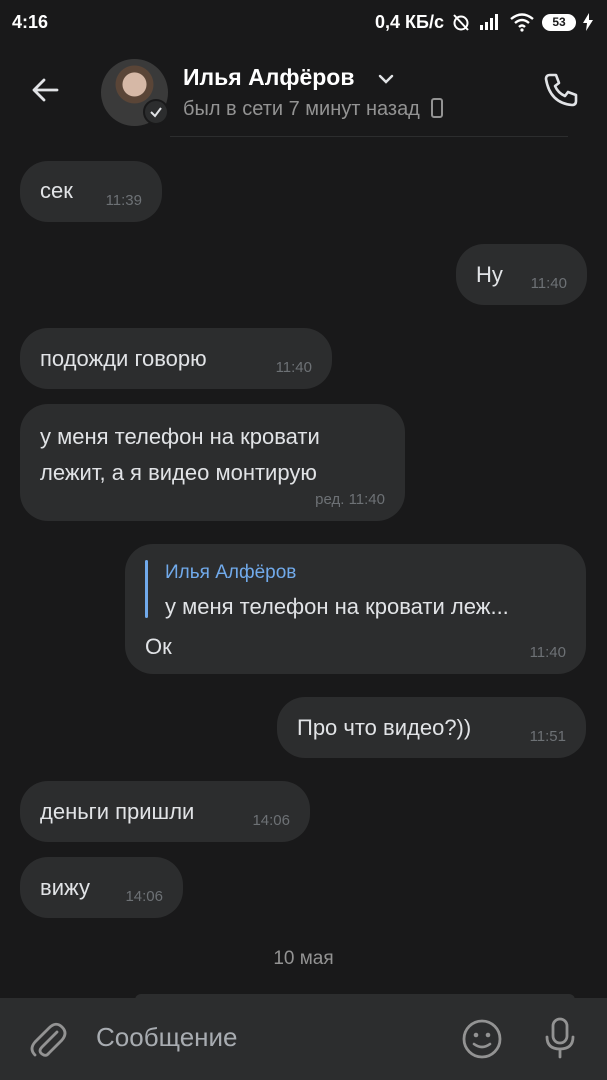  What do you see at coordinates (231, 572) in the screenshot?
I see `reply-author: Илья Алфёров` at bounding box center [231, 572].